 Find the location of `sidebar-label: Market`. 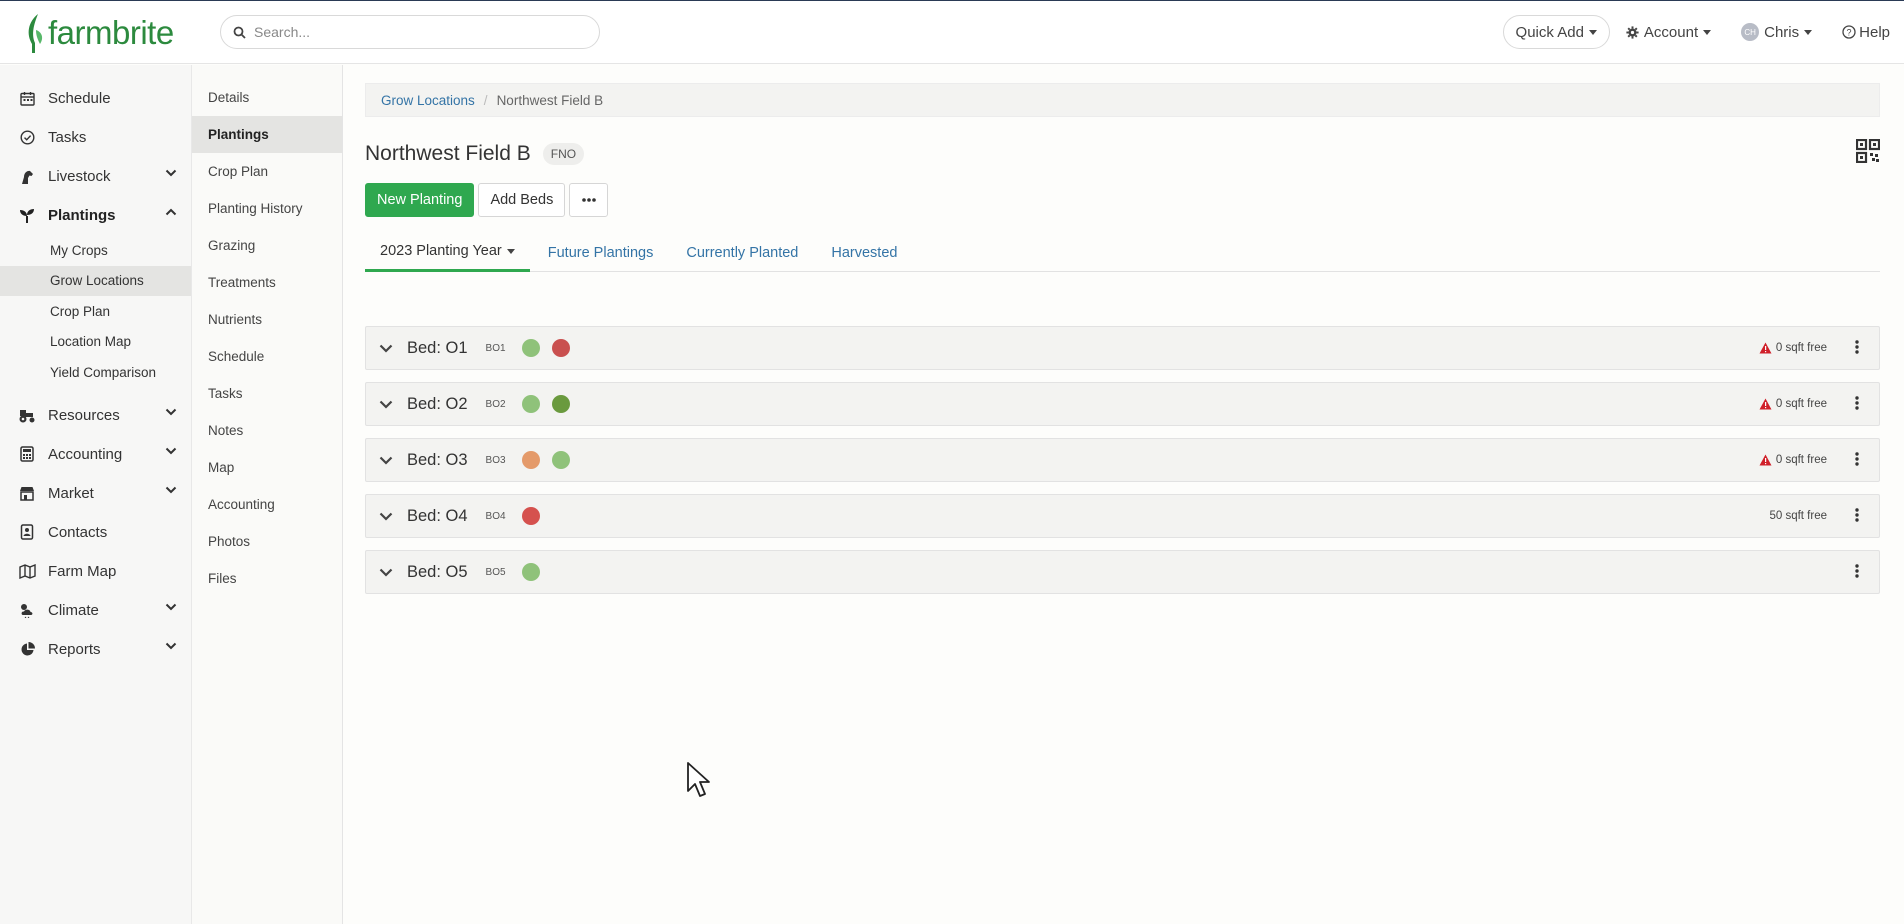

sidebar-label: Market is located at coordinates (71, 493).